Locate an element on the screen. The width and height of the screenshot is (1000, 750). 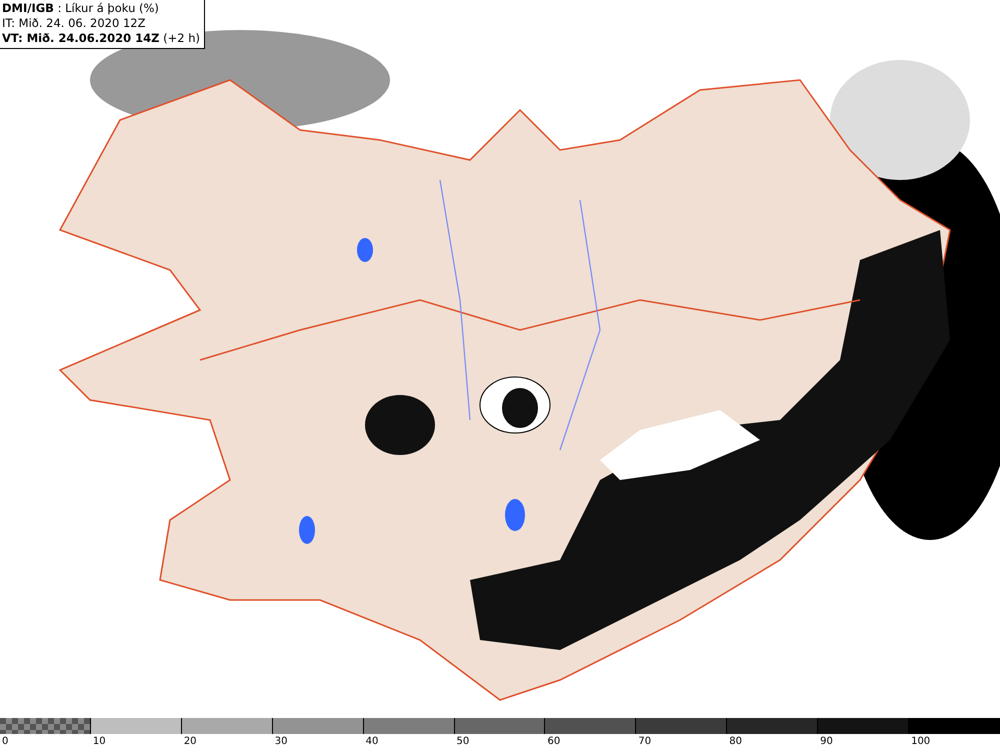
tick-label: 0 is located at coordinates (4, 742).